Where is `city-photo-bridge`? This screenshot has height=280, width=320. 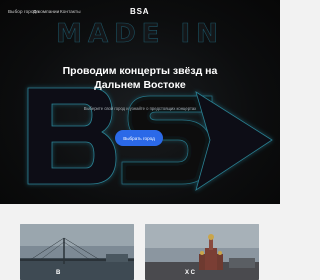 city-photo-bridge is located at coordinates (77, 252).